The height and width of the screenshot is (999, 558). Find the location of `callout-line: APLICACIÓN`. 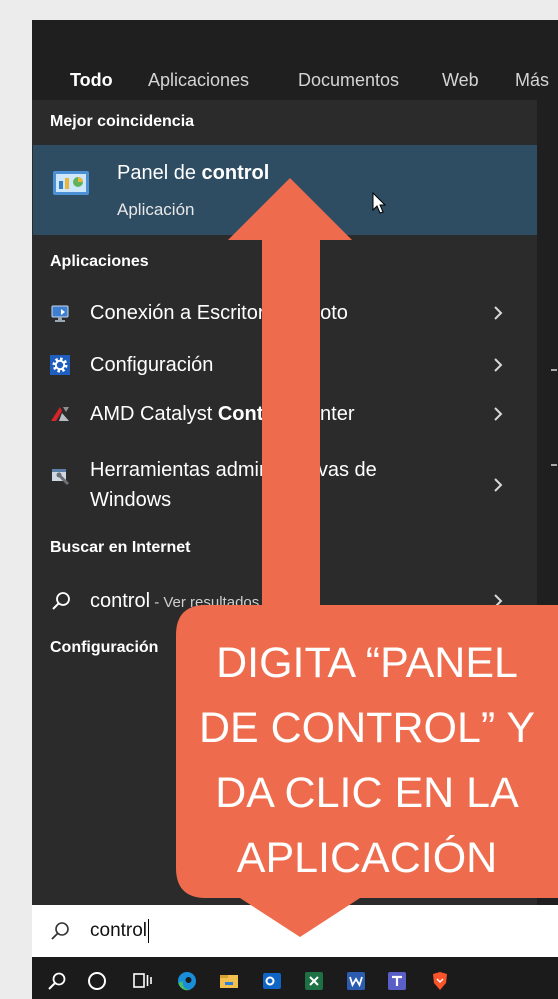

callout-line: APLICACIÓN is located at coordinates (367, 858).